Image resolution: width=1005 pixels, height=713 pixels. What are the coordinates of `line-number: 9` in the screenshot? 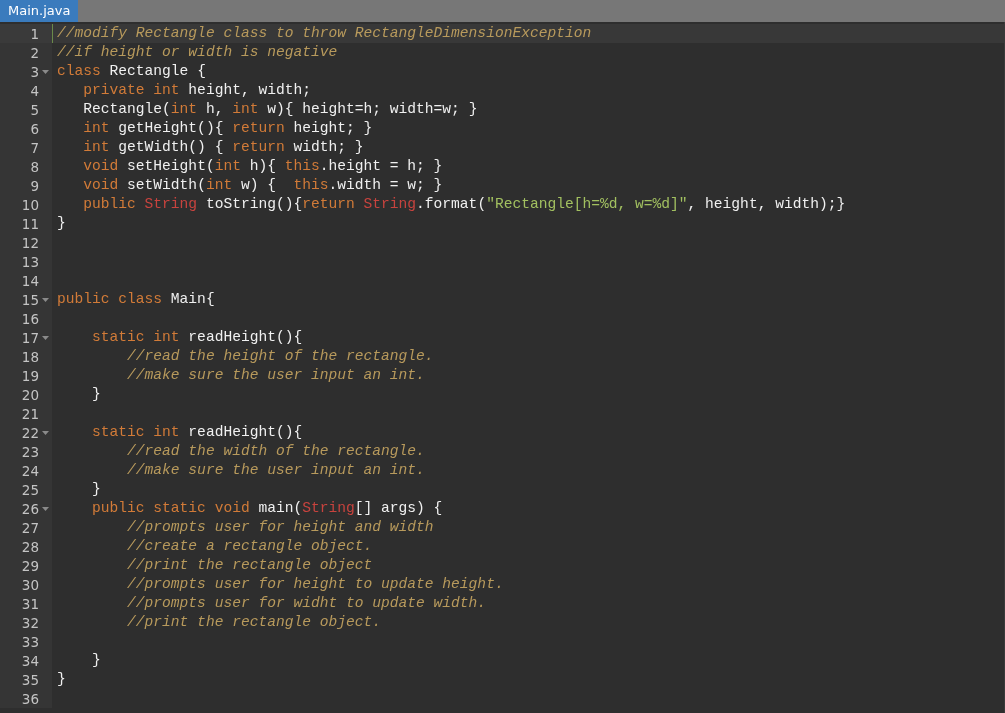 It's located at (34, 185).